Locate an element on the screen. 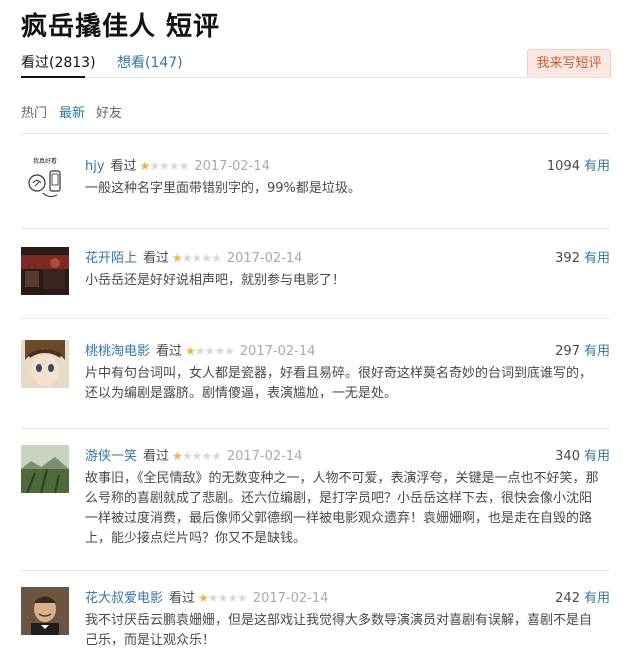  filter-hot: 热门 is located at coordinates (34, 111).